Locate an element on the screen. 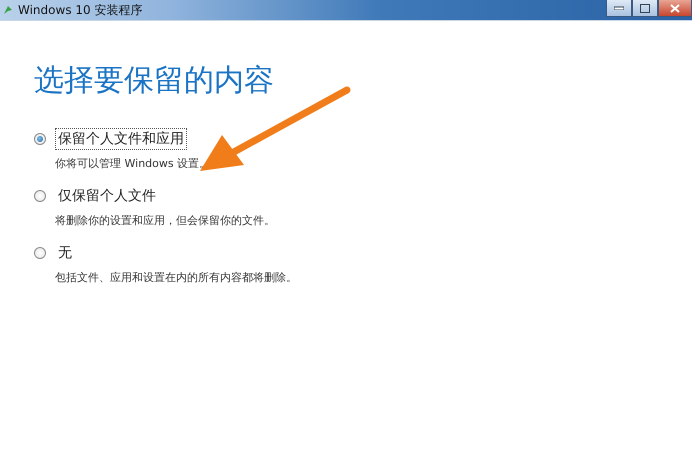 The height and width of the screenshot is (459, 692). option-description: 你将可以管理 Windows 设置。 is located at coordinates (133, 163).